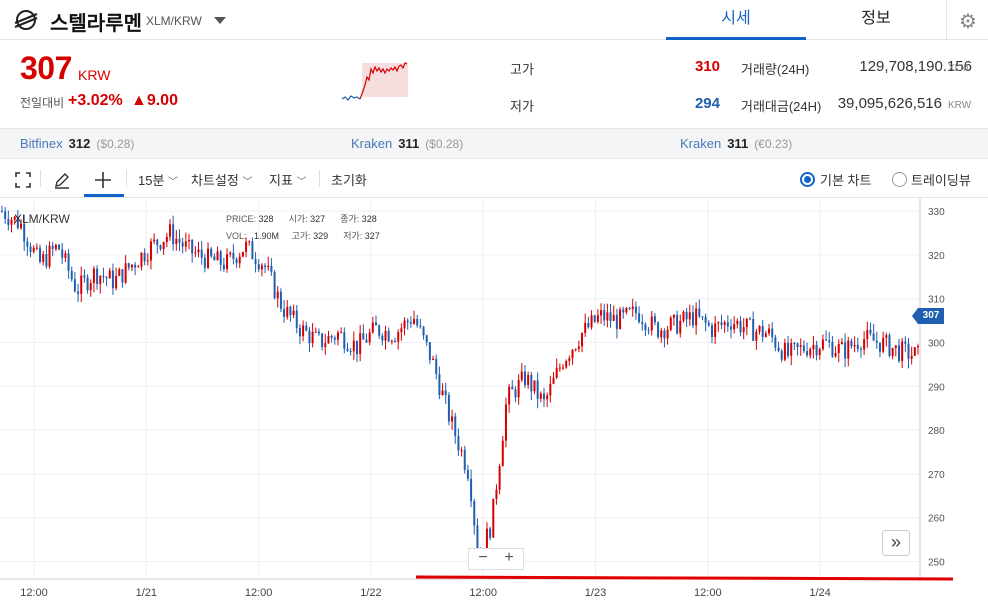 This screenshot has height=612, width=988. What do you see at coordinates (103, 180) in the screenshot?
I see `crosshair-icon` at bounding box center [103, 180].